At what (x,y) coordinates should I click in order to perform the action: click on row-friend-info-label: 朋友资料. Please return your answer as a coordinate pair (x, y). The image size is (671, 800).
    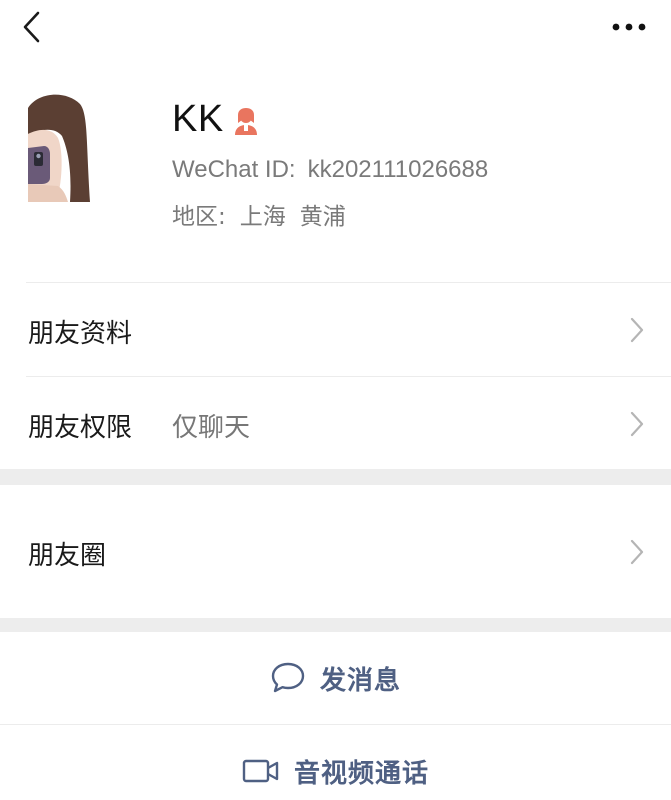
    Looking at the image, I should click on (80, 334).